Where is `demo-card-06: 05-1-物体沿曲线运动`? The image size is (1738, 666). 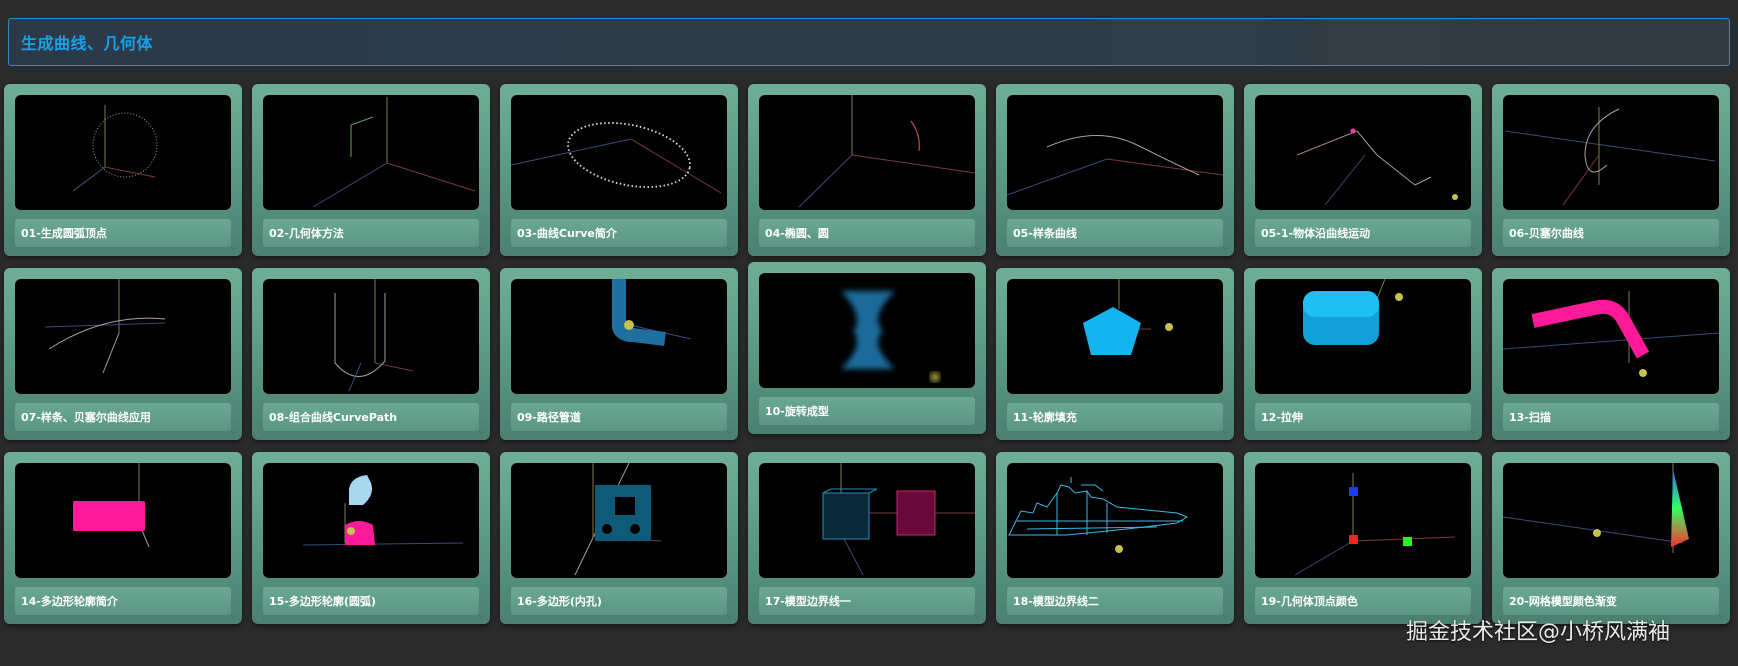 demo-card-06: 05-1-物体沿曲线运动 is located at coordinates (1363, 170).